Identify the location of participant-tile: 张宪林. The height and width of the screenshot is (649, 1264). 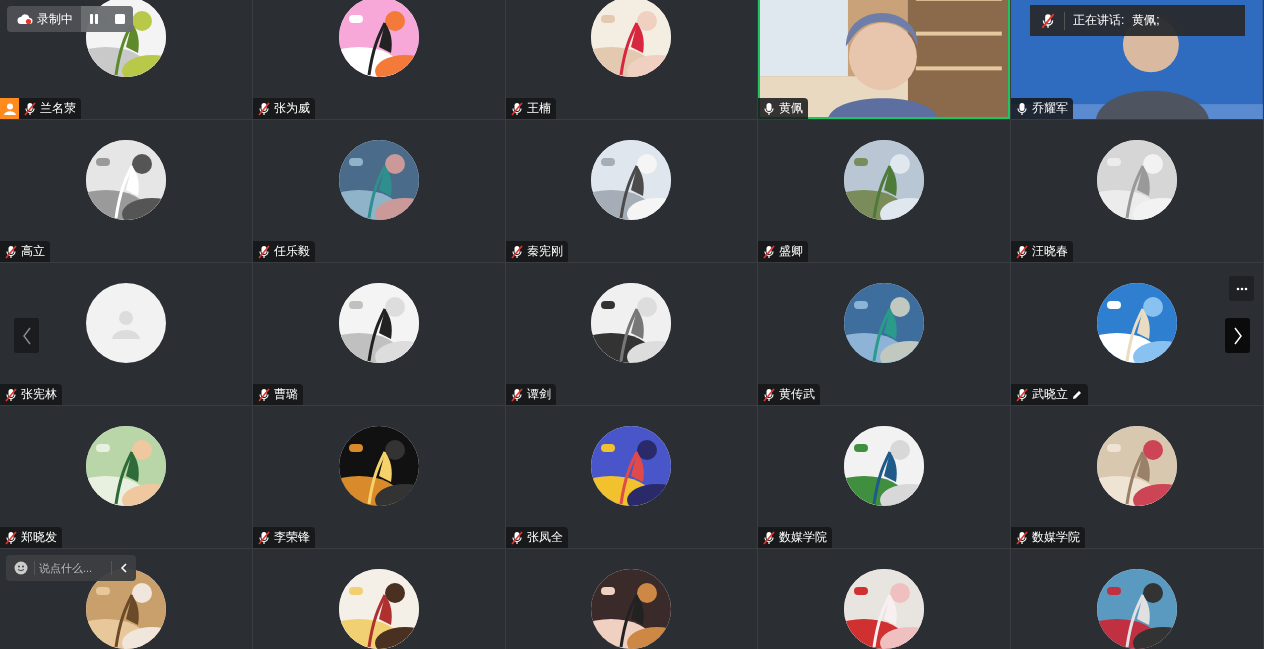
(126, 334).